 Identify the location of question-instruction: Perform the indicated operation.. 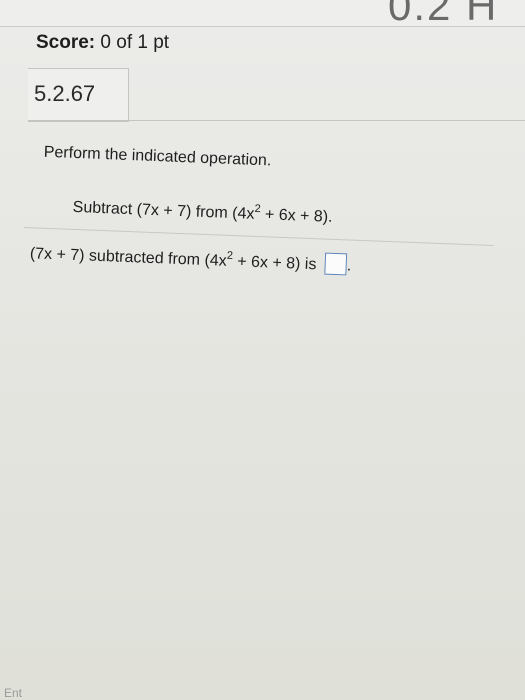
(157, 156).